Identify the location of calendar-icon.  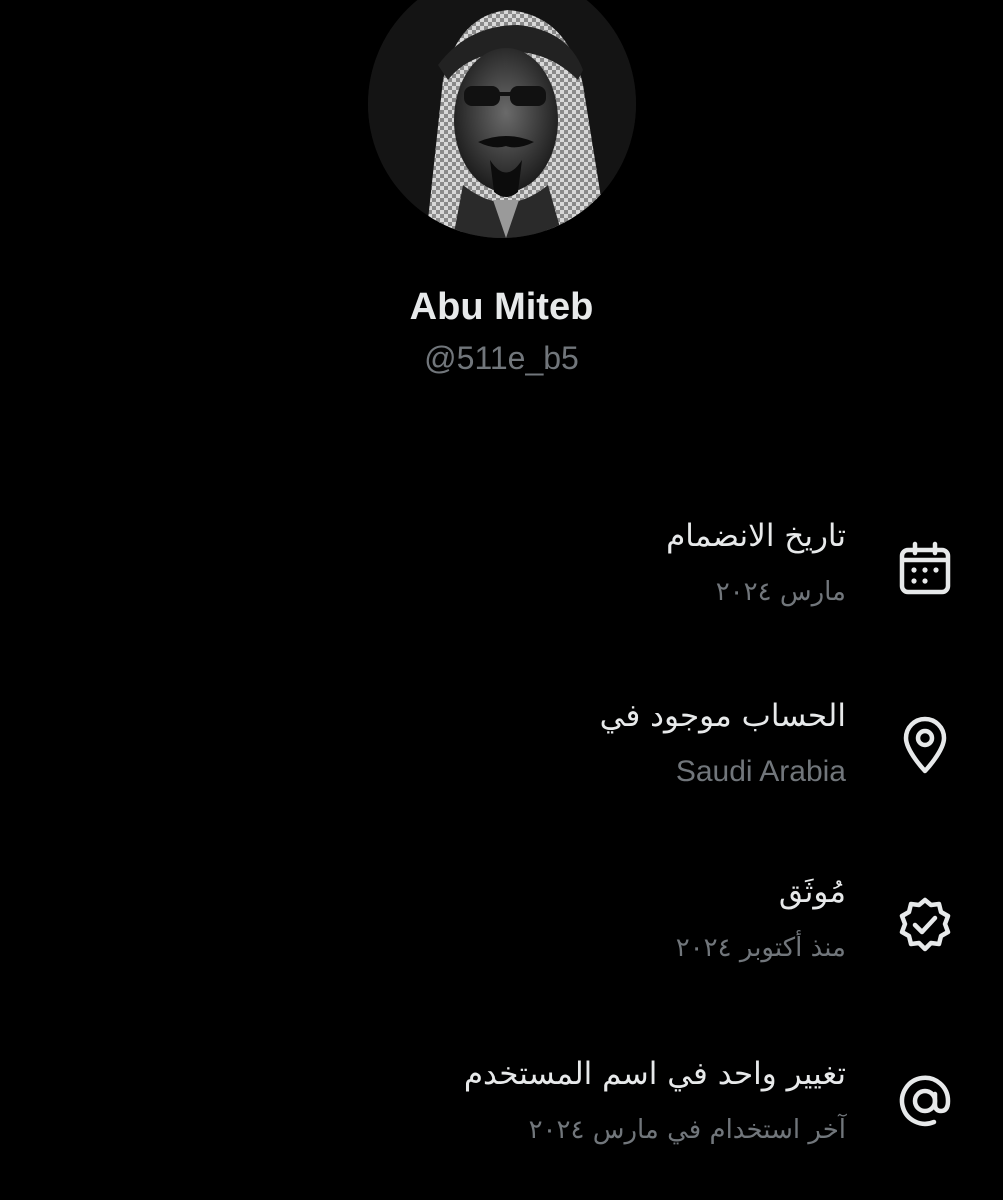
(925, 570).